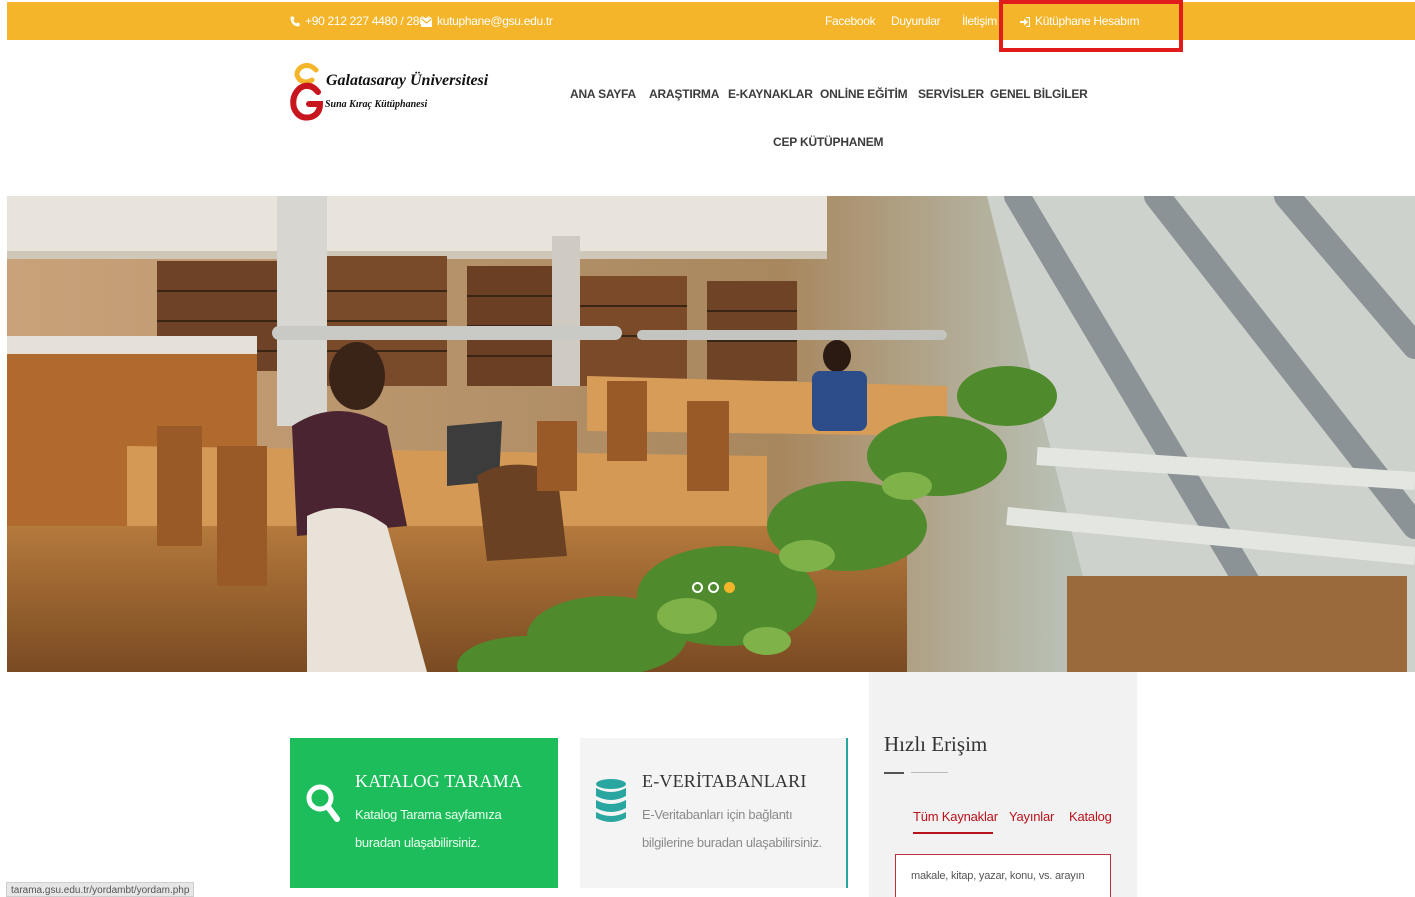  Describe the element at coordinates (611, 800) in the screenshot. I see `database-icon` at that location.